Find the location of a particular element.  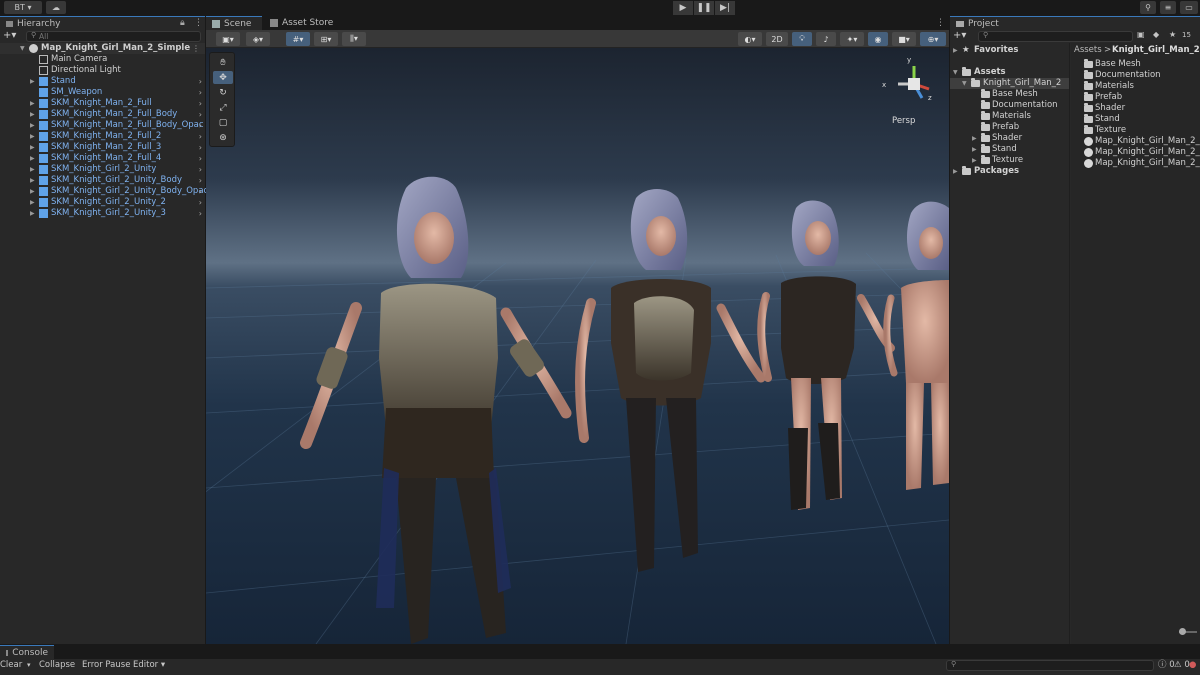

zoom-slider is located at coordinates (1188, 631).